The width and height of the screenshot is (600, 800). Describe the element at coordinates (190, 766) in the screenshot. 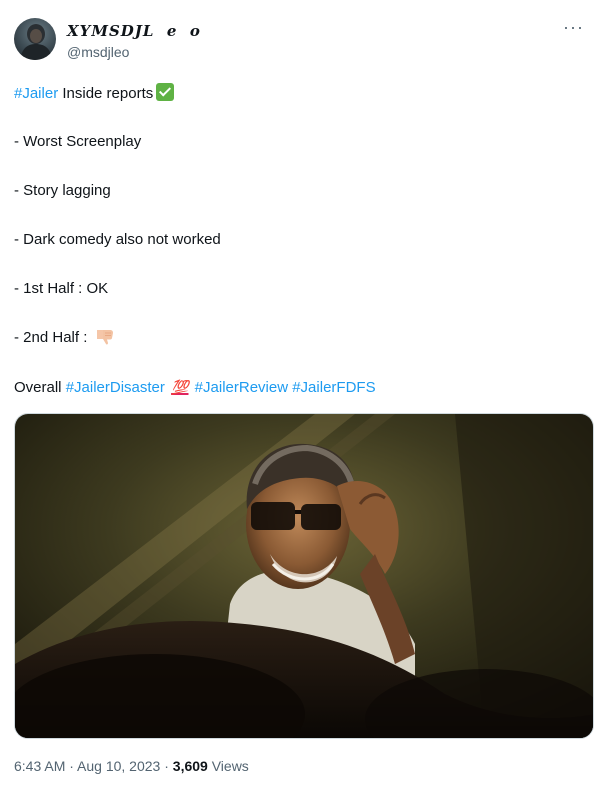

I see `views-count: 3,609` at that location.